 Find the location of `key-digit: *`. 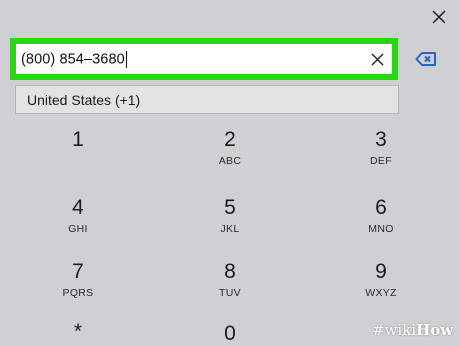

key-digit: * is located at coordinates (78, 331).